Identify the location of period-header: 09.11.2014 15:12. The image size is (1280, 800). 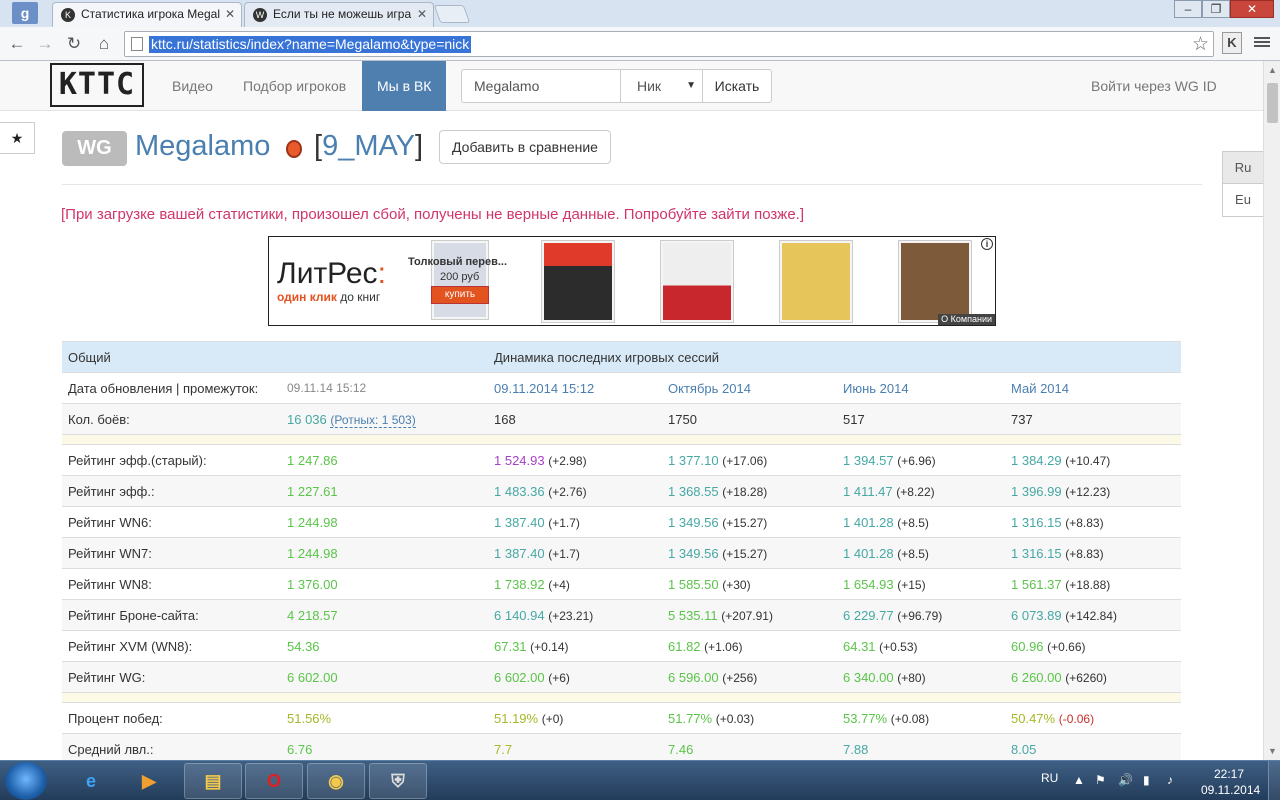
(575, 388).